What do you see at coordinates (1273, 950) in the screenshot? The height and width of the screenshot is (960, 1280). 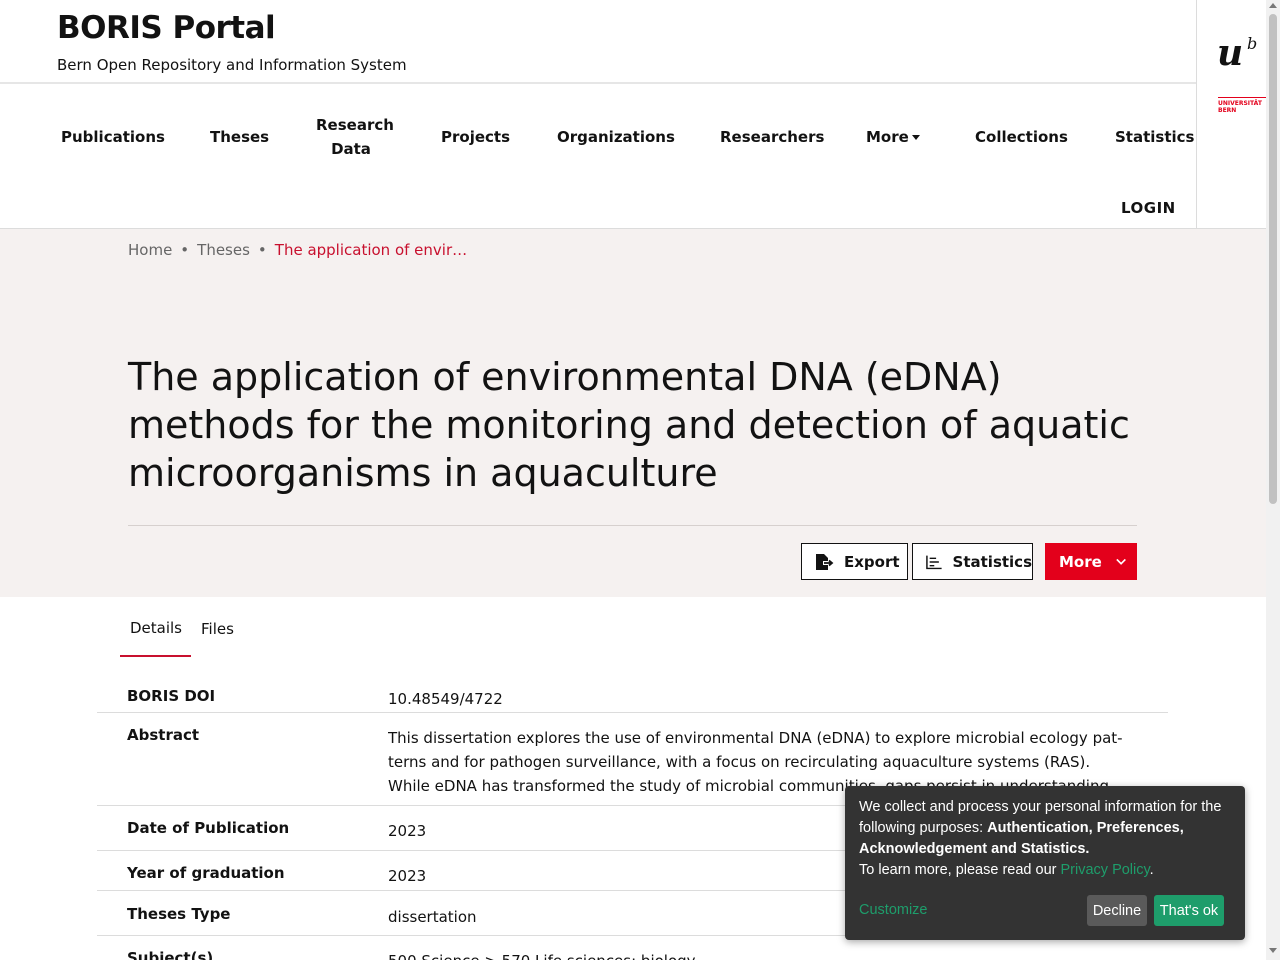 I see `scroll-down-icon` at bounding box center [1273, 950].